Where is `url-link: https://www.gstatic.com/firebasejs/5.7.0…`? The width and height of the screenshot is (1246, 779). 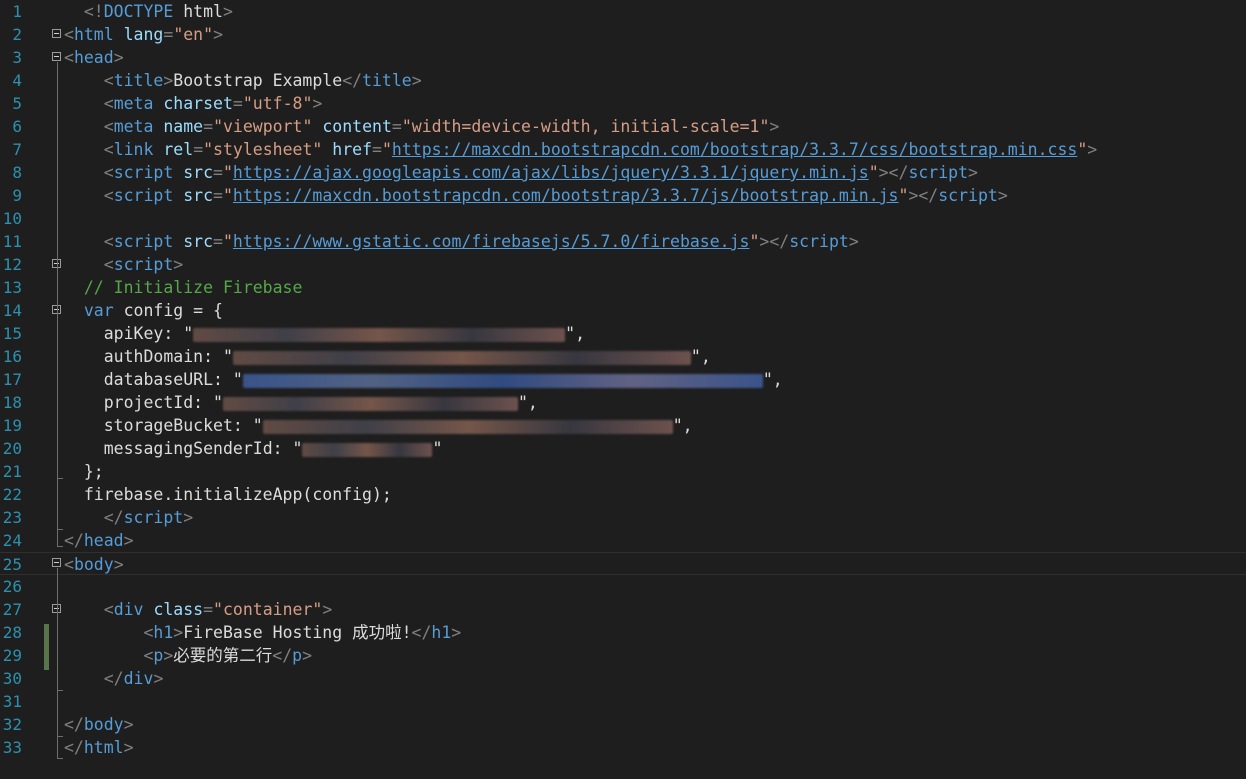 url-link: https://www.gstatic.com/firebasejs/5.7.0… is located at coordinates (491, 241).